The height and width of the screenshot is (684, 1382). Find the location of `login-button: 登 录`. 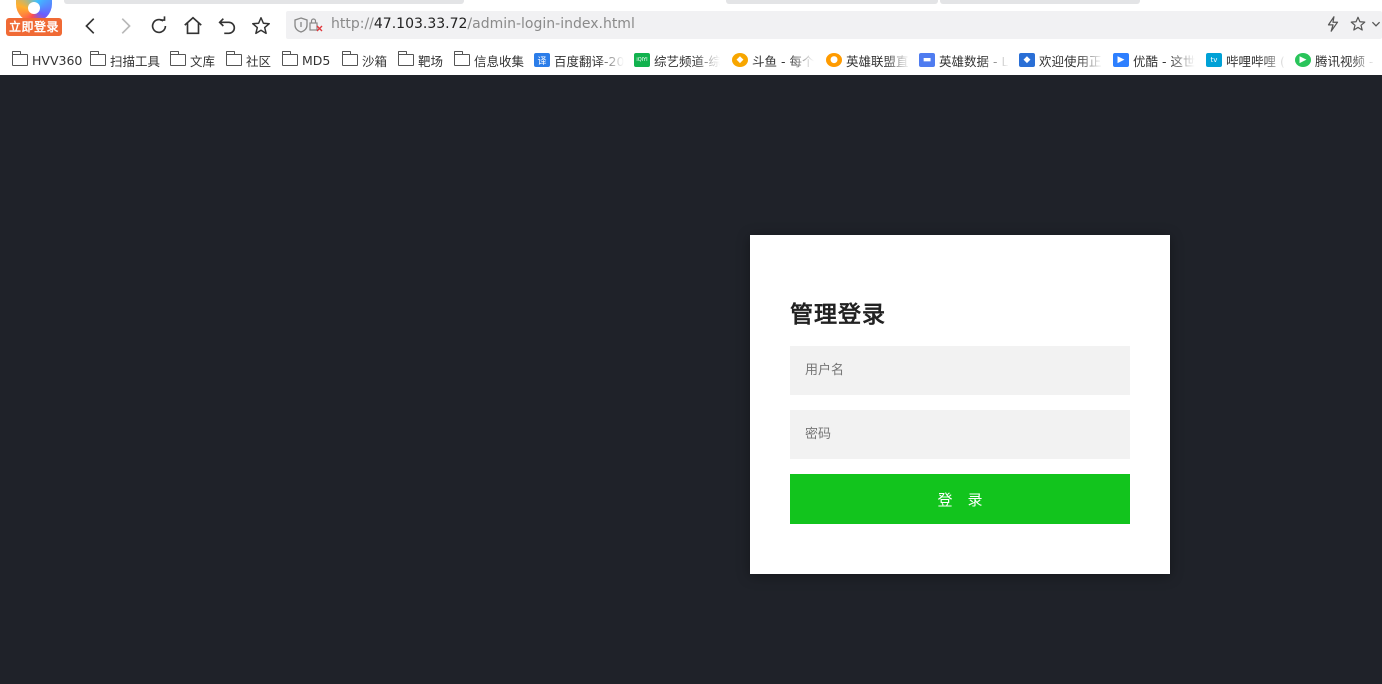

login-button: 登 录 is located at coordinates (960, 499).